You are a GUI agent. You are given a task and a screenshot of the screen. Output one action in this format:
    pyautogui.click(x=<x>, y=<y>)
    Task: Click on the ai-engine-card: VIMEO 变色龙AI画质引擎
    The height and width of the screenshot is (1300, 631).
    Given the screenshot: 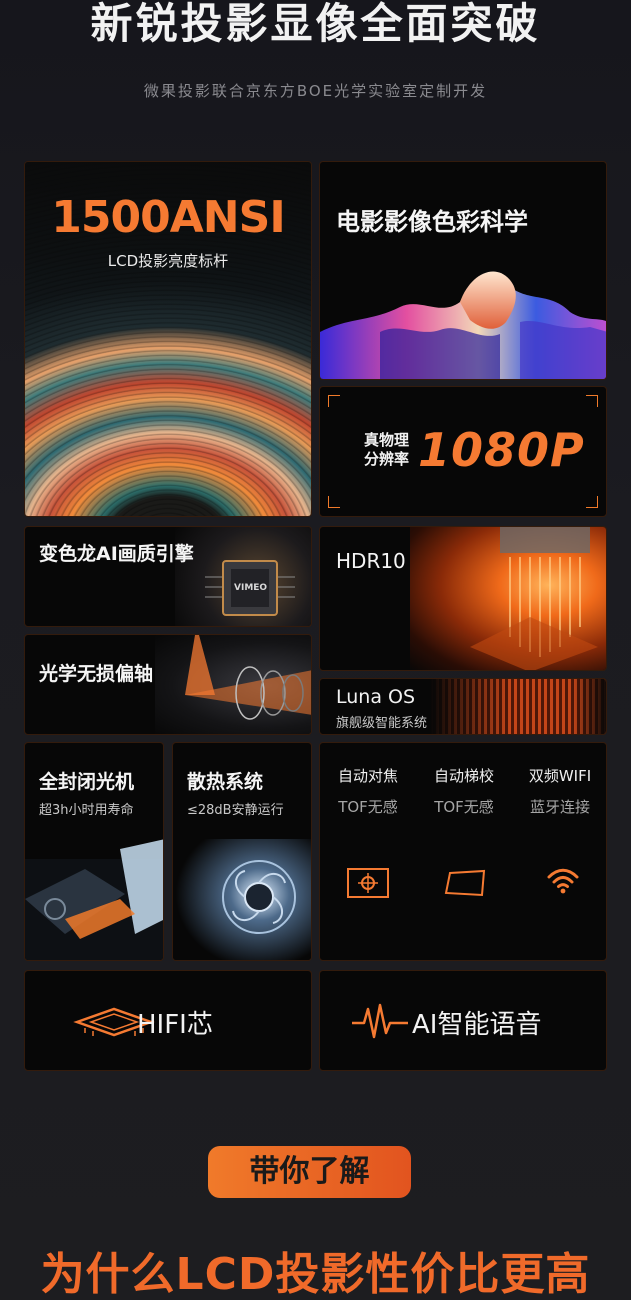 What is the action you would take?
    pyautogui.click(x=168, y=576)
    